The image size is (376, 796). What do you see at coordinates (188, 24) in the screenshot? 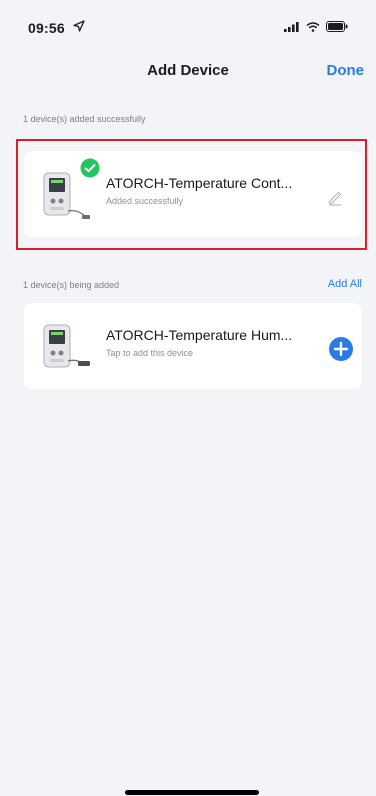
I see `status-bar: 09:56` at bounding box center [188, 24].